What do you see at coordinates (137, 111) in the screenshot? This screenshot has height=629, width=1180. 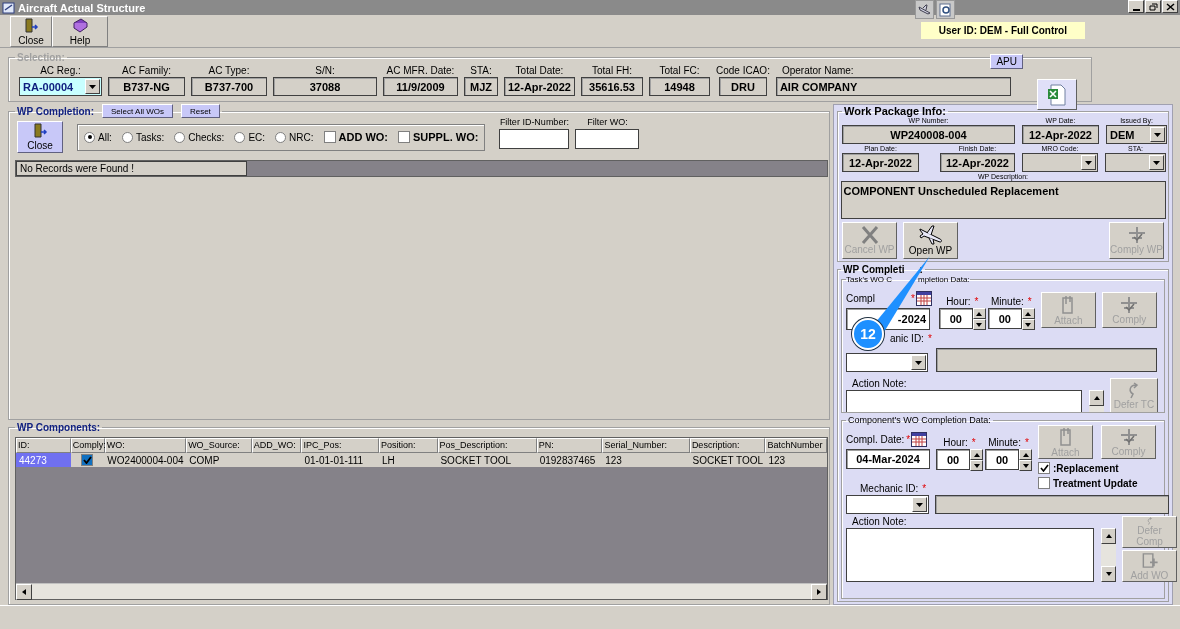 I see `select-all-button: Select All WOs` at bounding box center [137, 111].